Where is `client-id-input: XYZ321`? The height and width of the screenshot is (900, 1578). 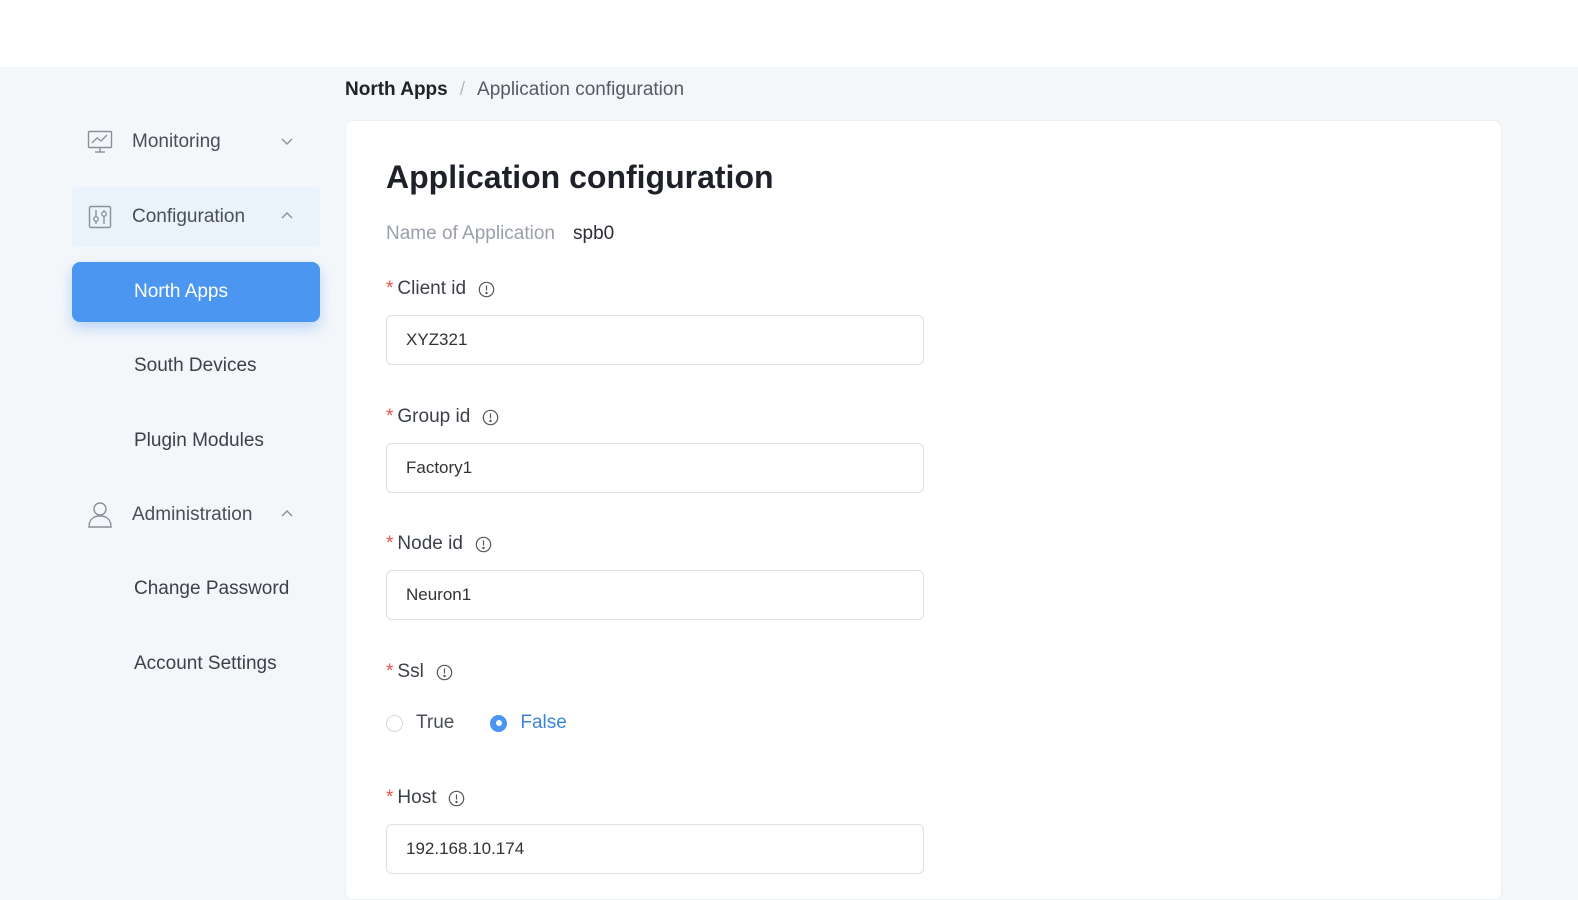
client-id-input: XYZ321 is located at coordinates (655, 340).